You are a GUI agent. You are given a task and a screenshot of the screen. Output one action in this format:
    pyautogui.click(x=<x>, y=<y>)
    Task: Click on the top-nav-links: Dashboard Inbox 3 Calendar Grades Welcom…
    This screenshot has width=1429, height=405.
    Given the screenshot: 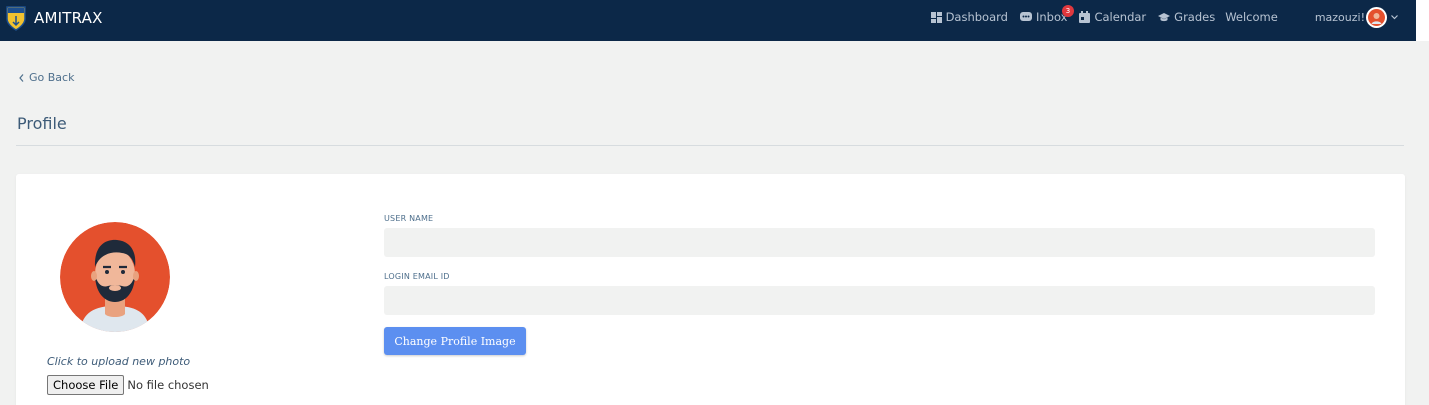 What is the action you would take?
    pyautogui.click(x=1158, y=17)
    